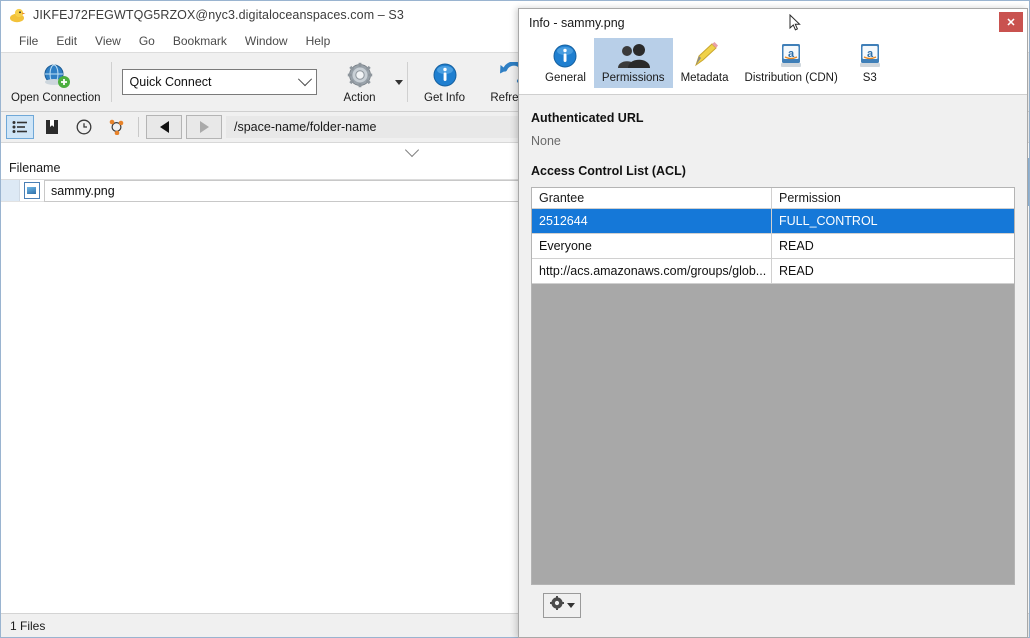 The width and height of the screenshot is (1030, 638). I want to click on menu-view: View, so click(108, 41).